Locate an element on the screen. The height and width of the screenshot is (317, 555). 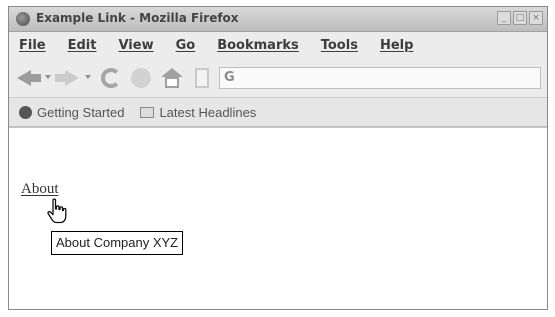
window-title: Example Link - Mozilla Firefox is located at coordinates (137, 18).